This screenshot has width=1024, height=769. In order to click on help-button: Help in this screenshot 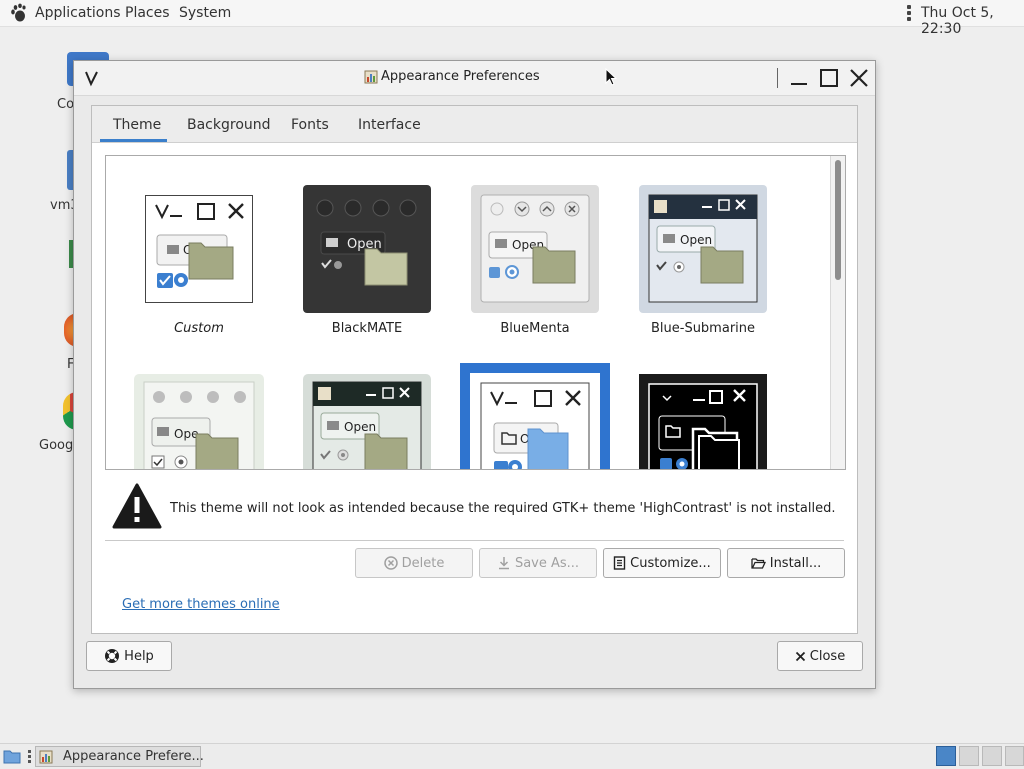, I will do `click(129, 656)`.